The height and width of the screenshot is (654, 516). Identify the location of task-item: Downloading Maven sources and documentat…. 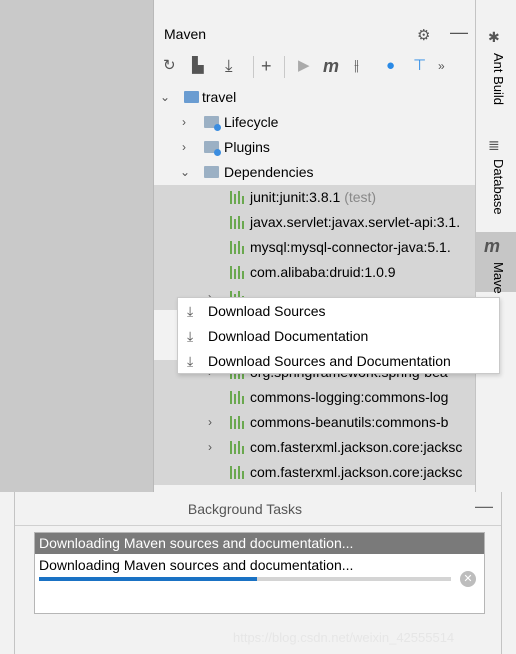
(259, 573).